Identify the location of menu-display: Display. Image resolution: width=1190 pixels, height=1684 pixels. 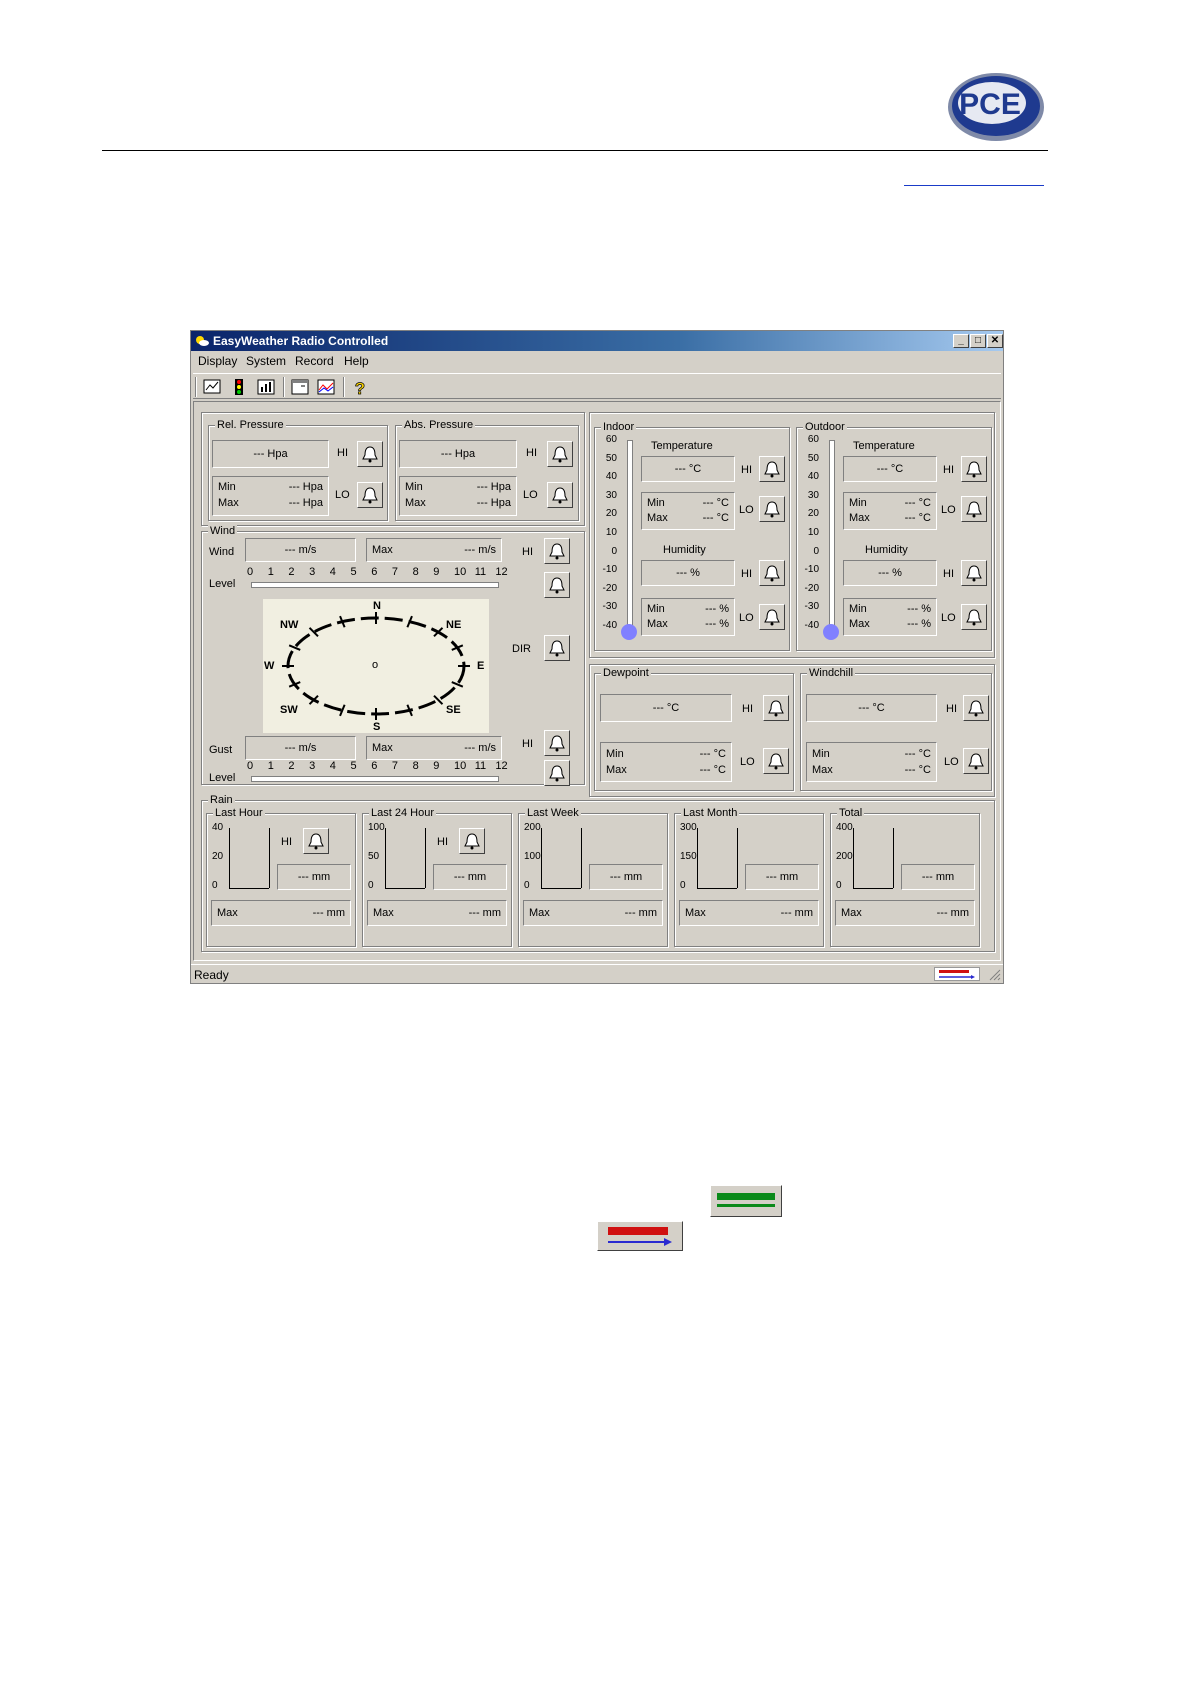
(217, 361).